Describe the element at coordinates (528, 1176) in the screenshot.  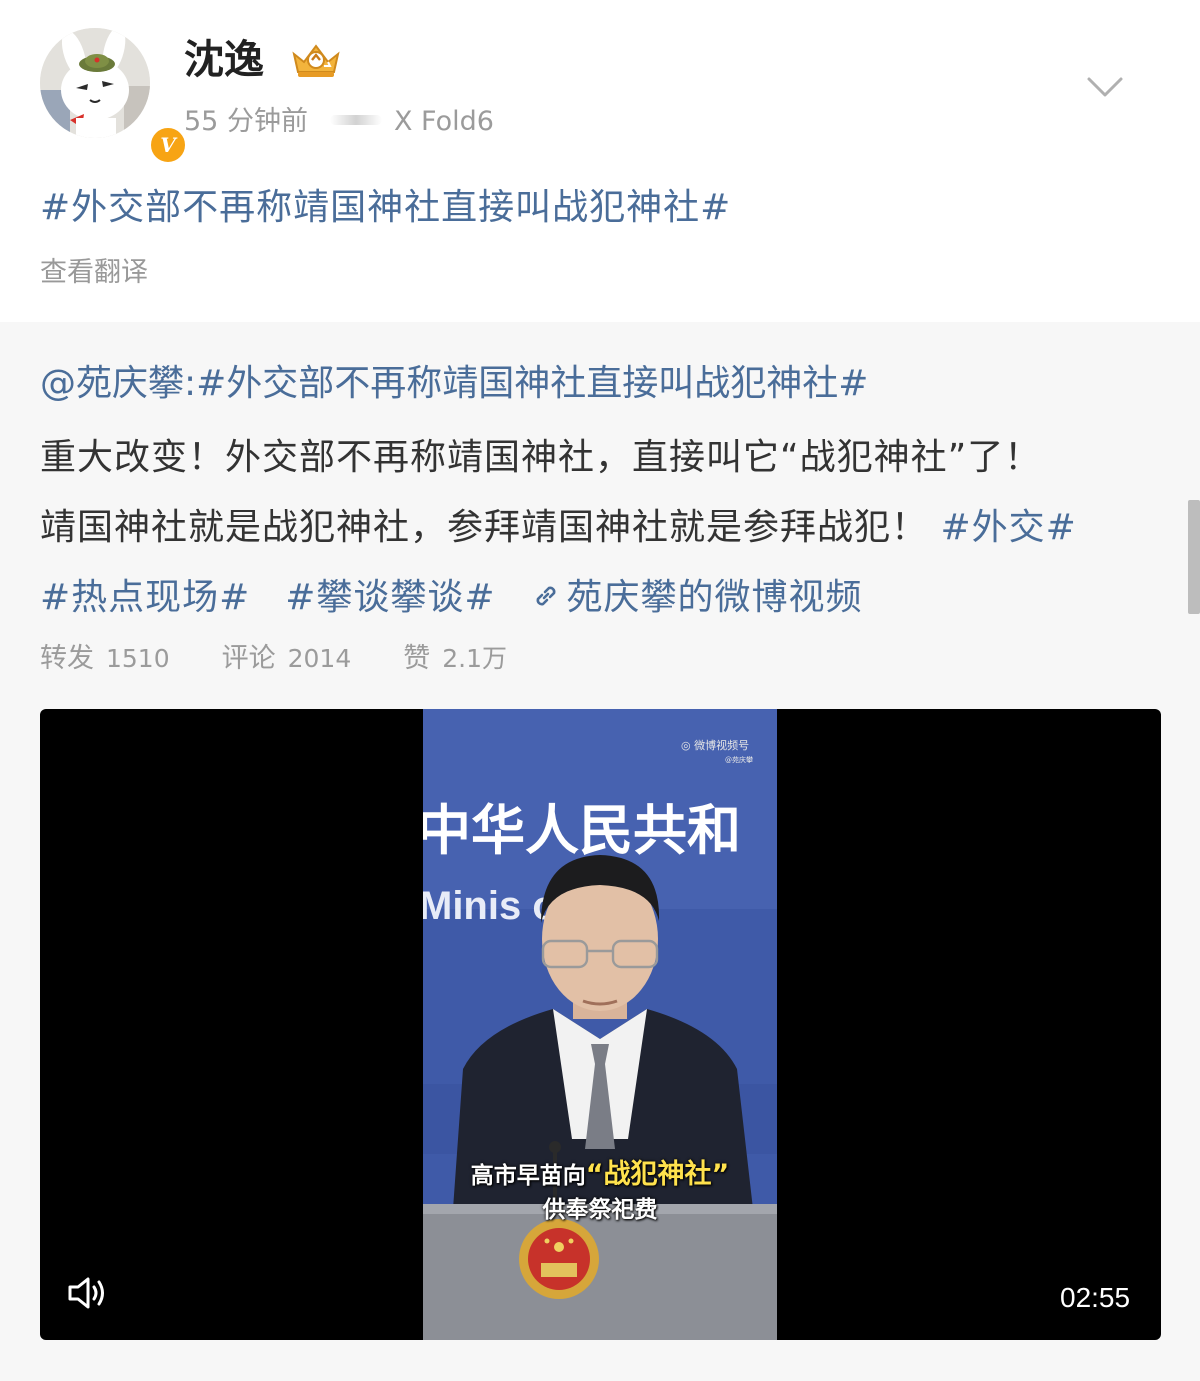
I see `subtitle-prefix: 高市早苗向` at that location.